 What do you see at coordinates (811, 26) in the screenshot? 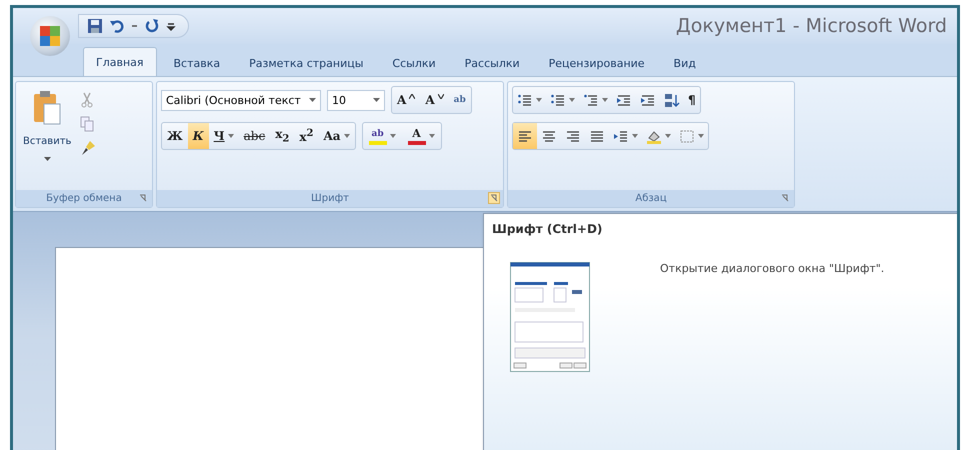
I see `window-title: Документ1 - Microsoft Word` at bounding box center [811, 26].